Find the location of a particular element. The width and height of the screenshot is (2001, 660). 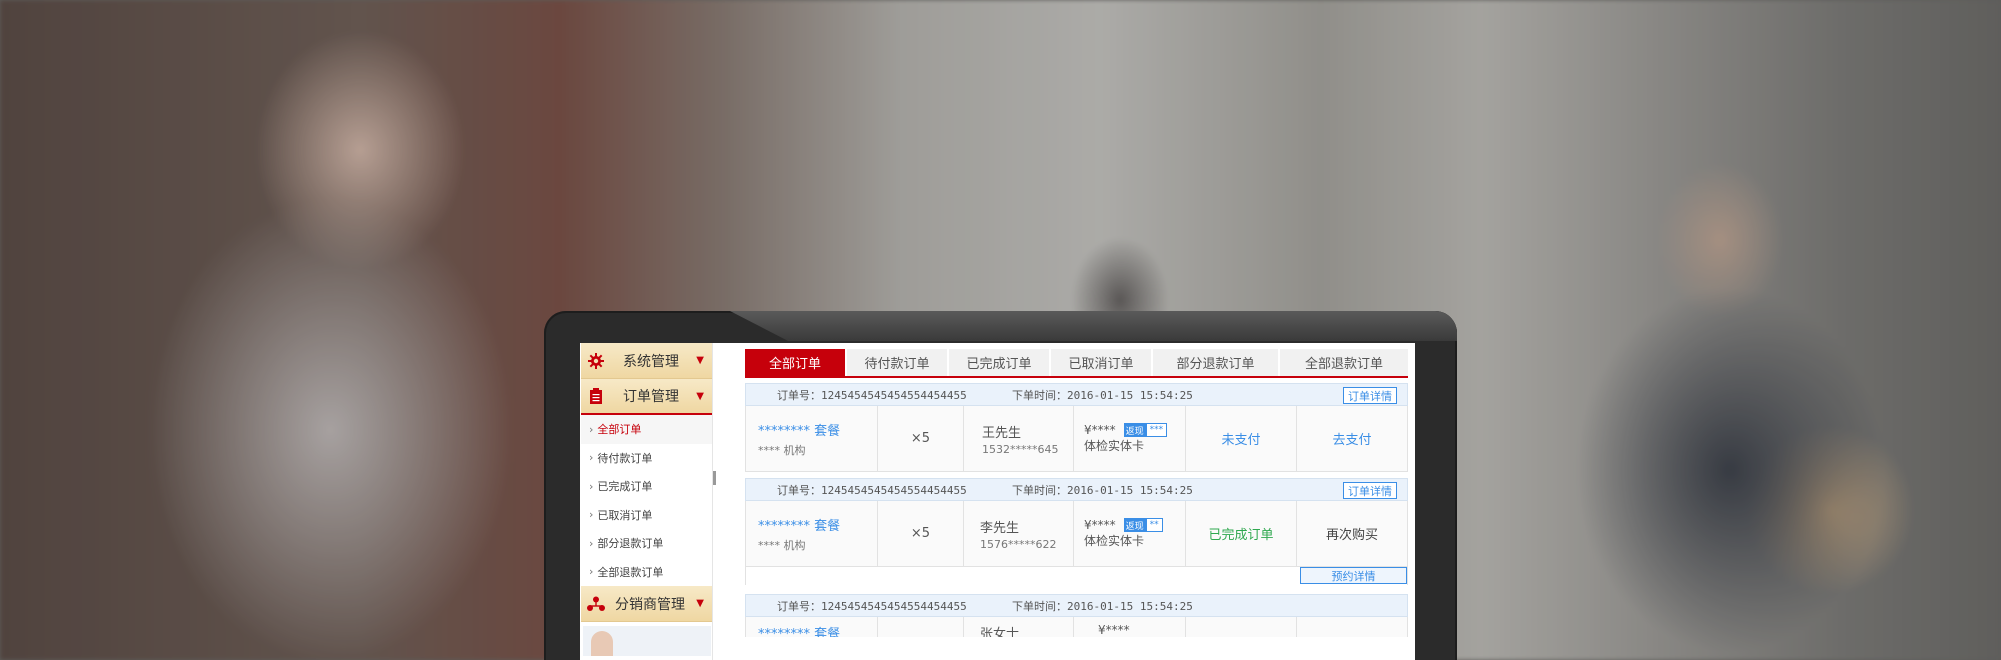

sidebar-group-system: 系统管理 ▼ is located at coordinates (646, 361).